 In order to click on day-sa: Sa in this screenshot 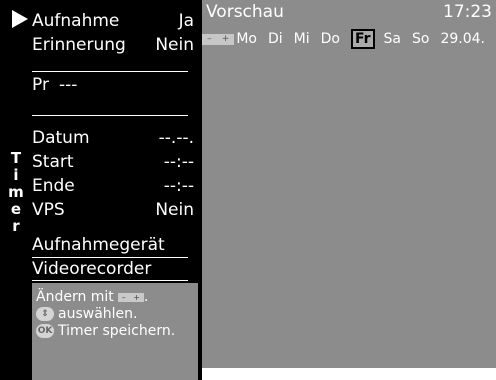, I will do `click(392, 39)`.